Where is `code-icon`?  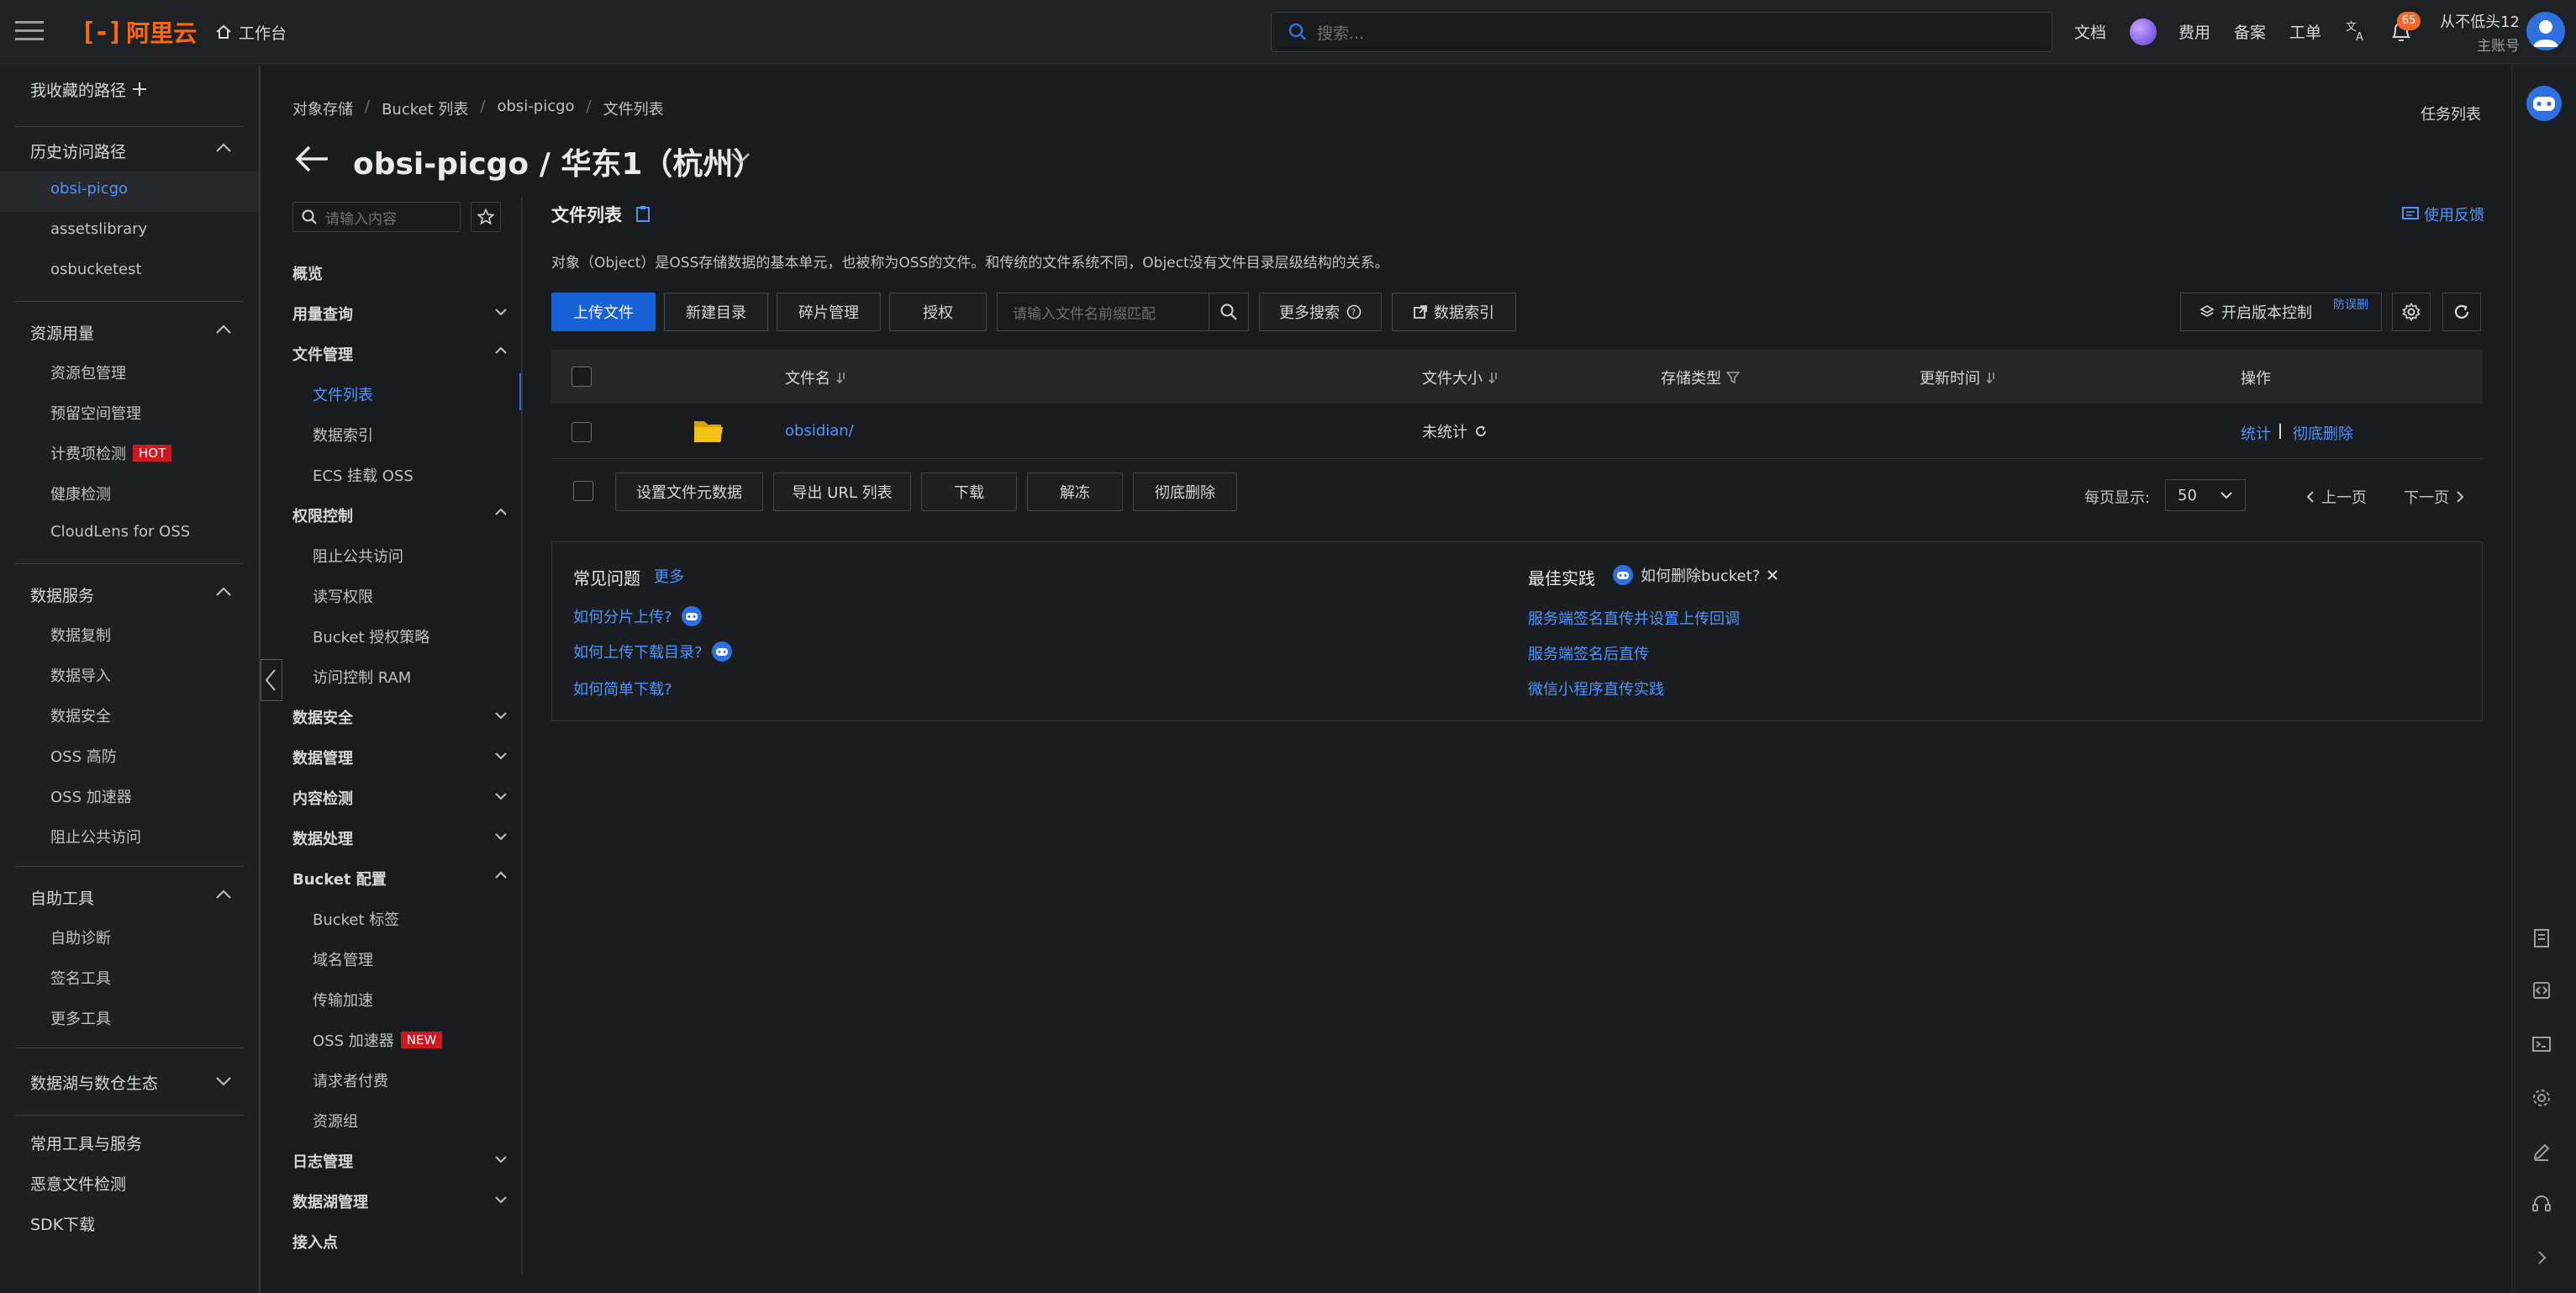
code-icon is located at coordinates (2541, 990).